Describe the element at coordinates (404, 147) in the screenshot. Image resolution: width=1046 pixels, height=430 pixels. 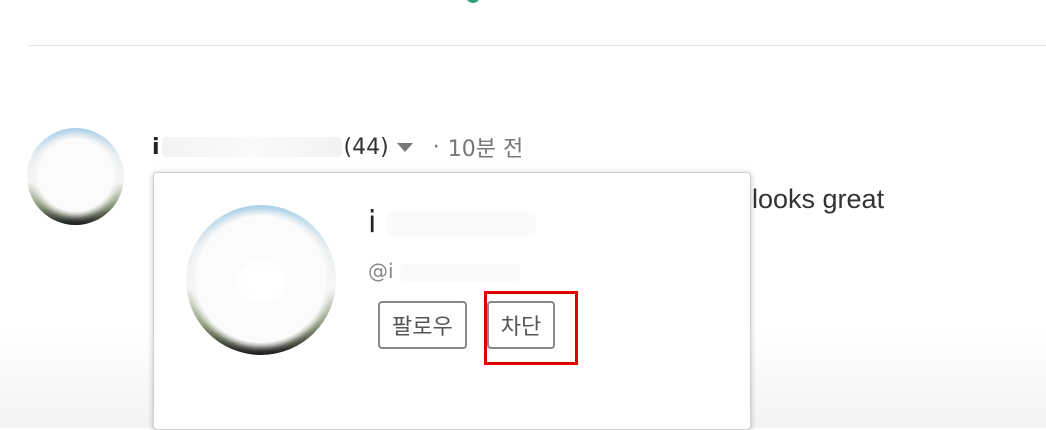
I see `chevron-down-icon` at that location.